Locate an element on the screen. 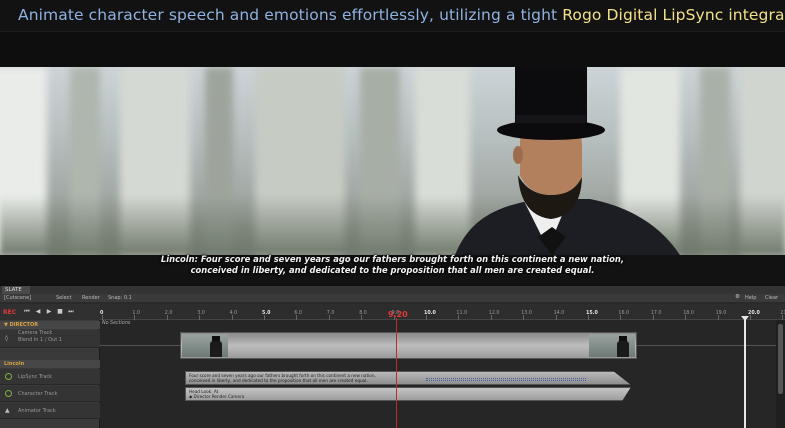 The image size is (785, 428). ruler-tick-label: 13.0 is located at coordinates (526, 313).